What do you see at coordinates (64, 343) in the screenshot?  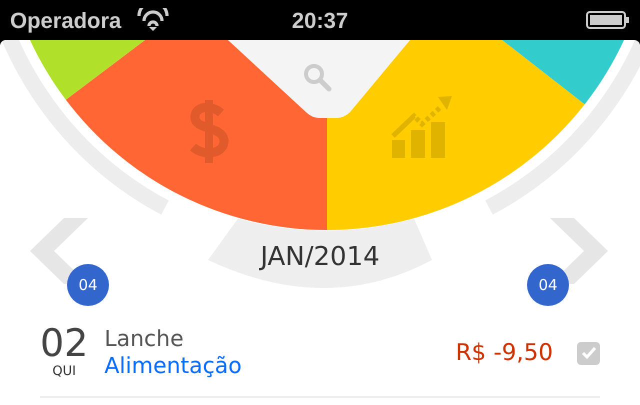 I see `day-number: 02` at bounding box center [64, 343].